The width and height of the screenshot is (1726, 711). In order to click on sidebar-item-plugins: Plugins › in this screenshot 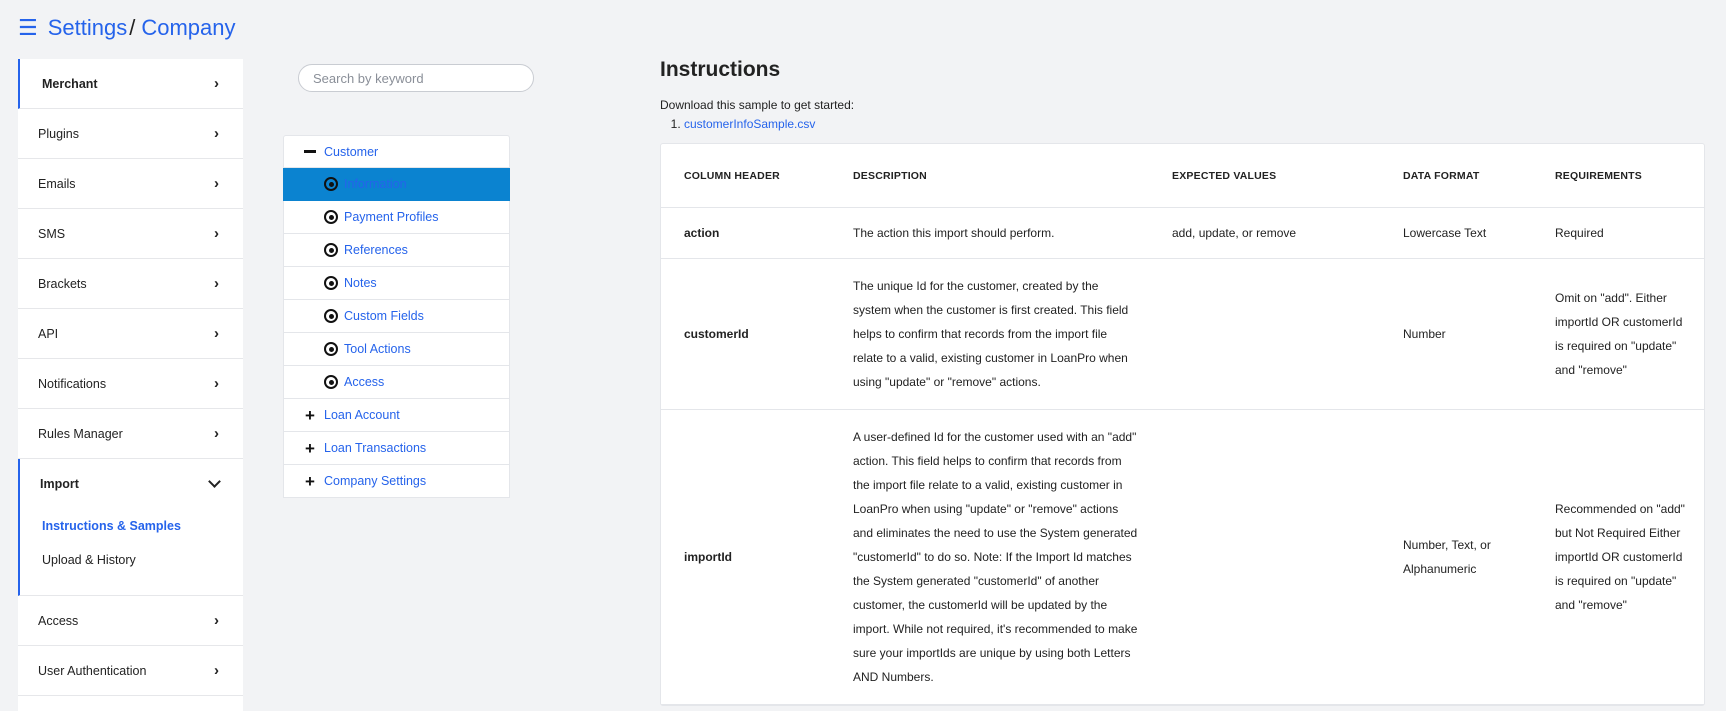, I will do `click(130, 134)`.